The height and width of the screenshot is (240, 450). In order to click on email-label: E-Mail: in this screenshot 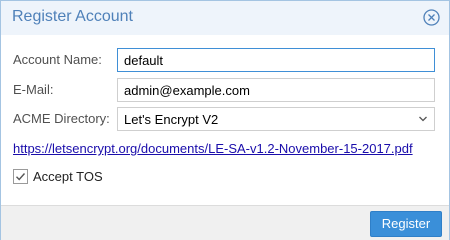, I will do `click(33, 89)`.